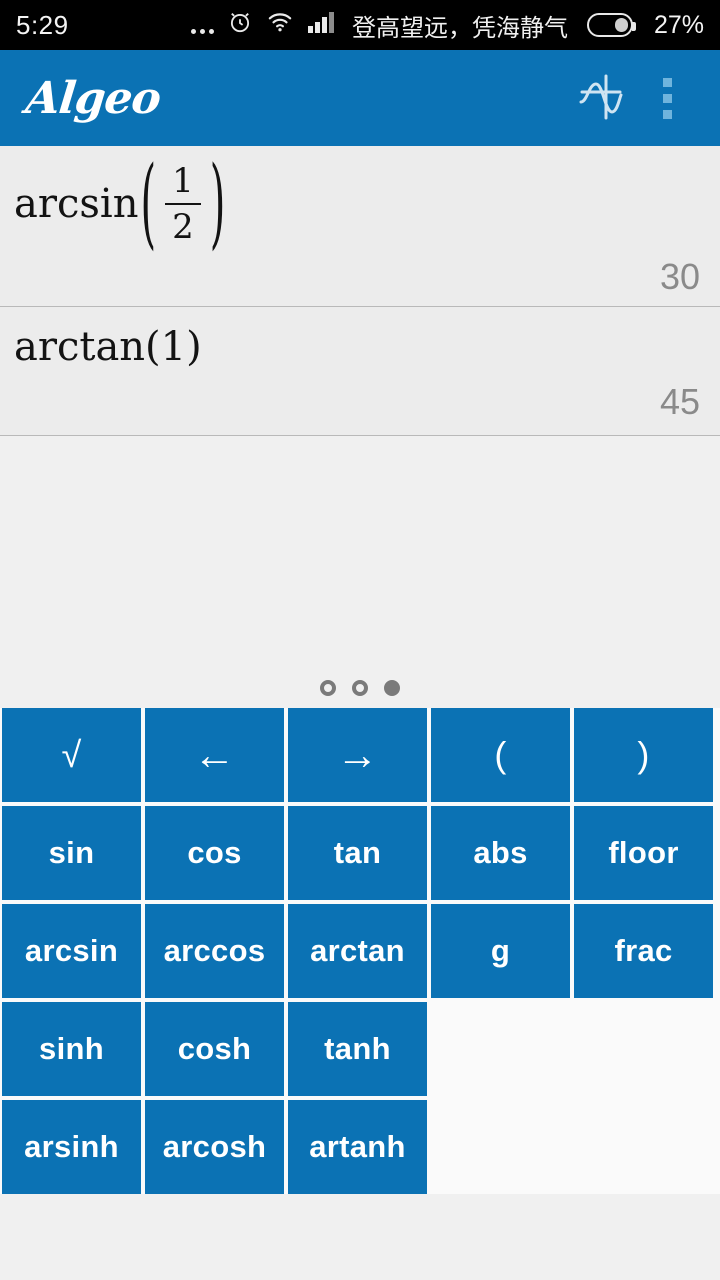  I want to click on expression-open-paren: (, so click(148, 204).